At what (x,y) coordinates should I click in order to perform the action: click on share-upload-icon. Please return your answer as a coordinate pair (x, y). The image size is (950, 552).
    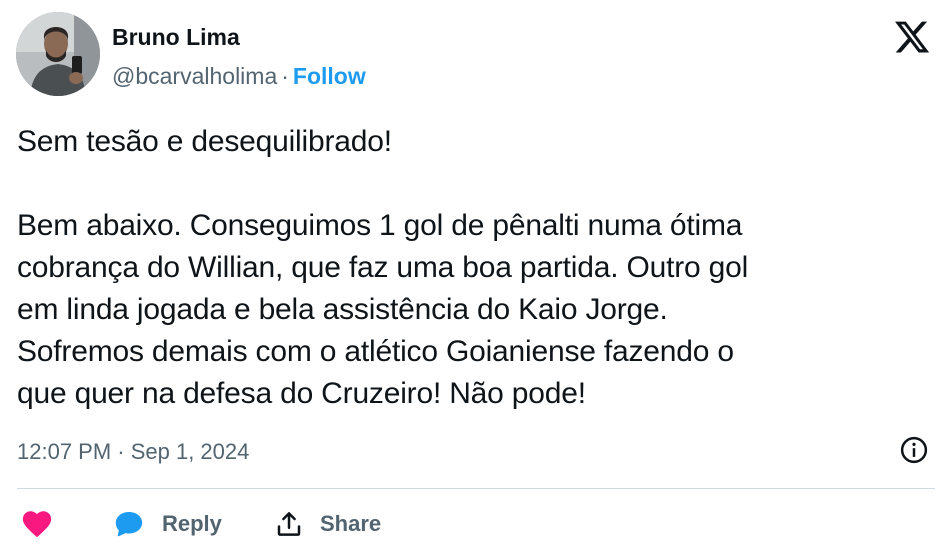
    Looking at the image, I should click on (289, 524).